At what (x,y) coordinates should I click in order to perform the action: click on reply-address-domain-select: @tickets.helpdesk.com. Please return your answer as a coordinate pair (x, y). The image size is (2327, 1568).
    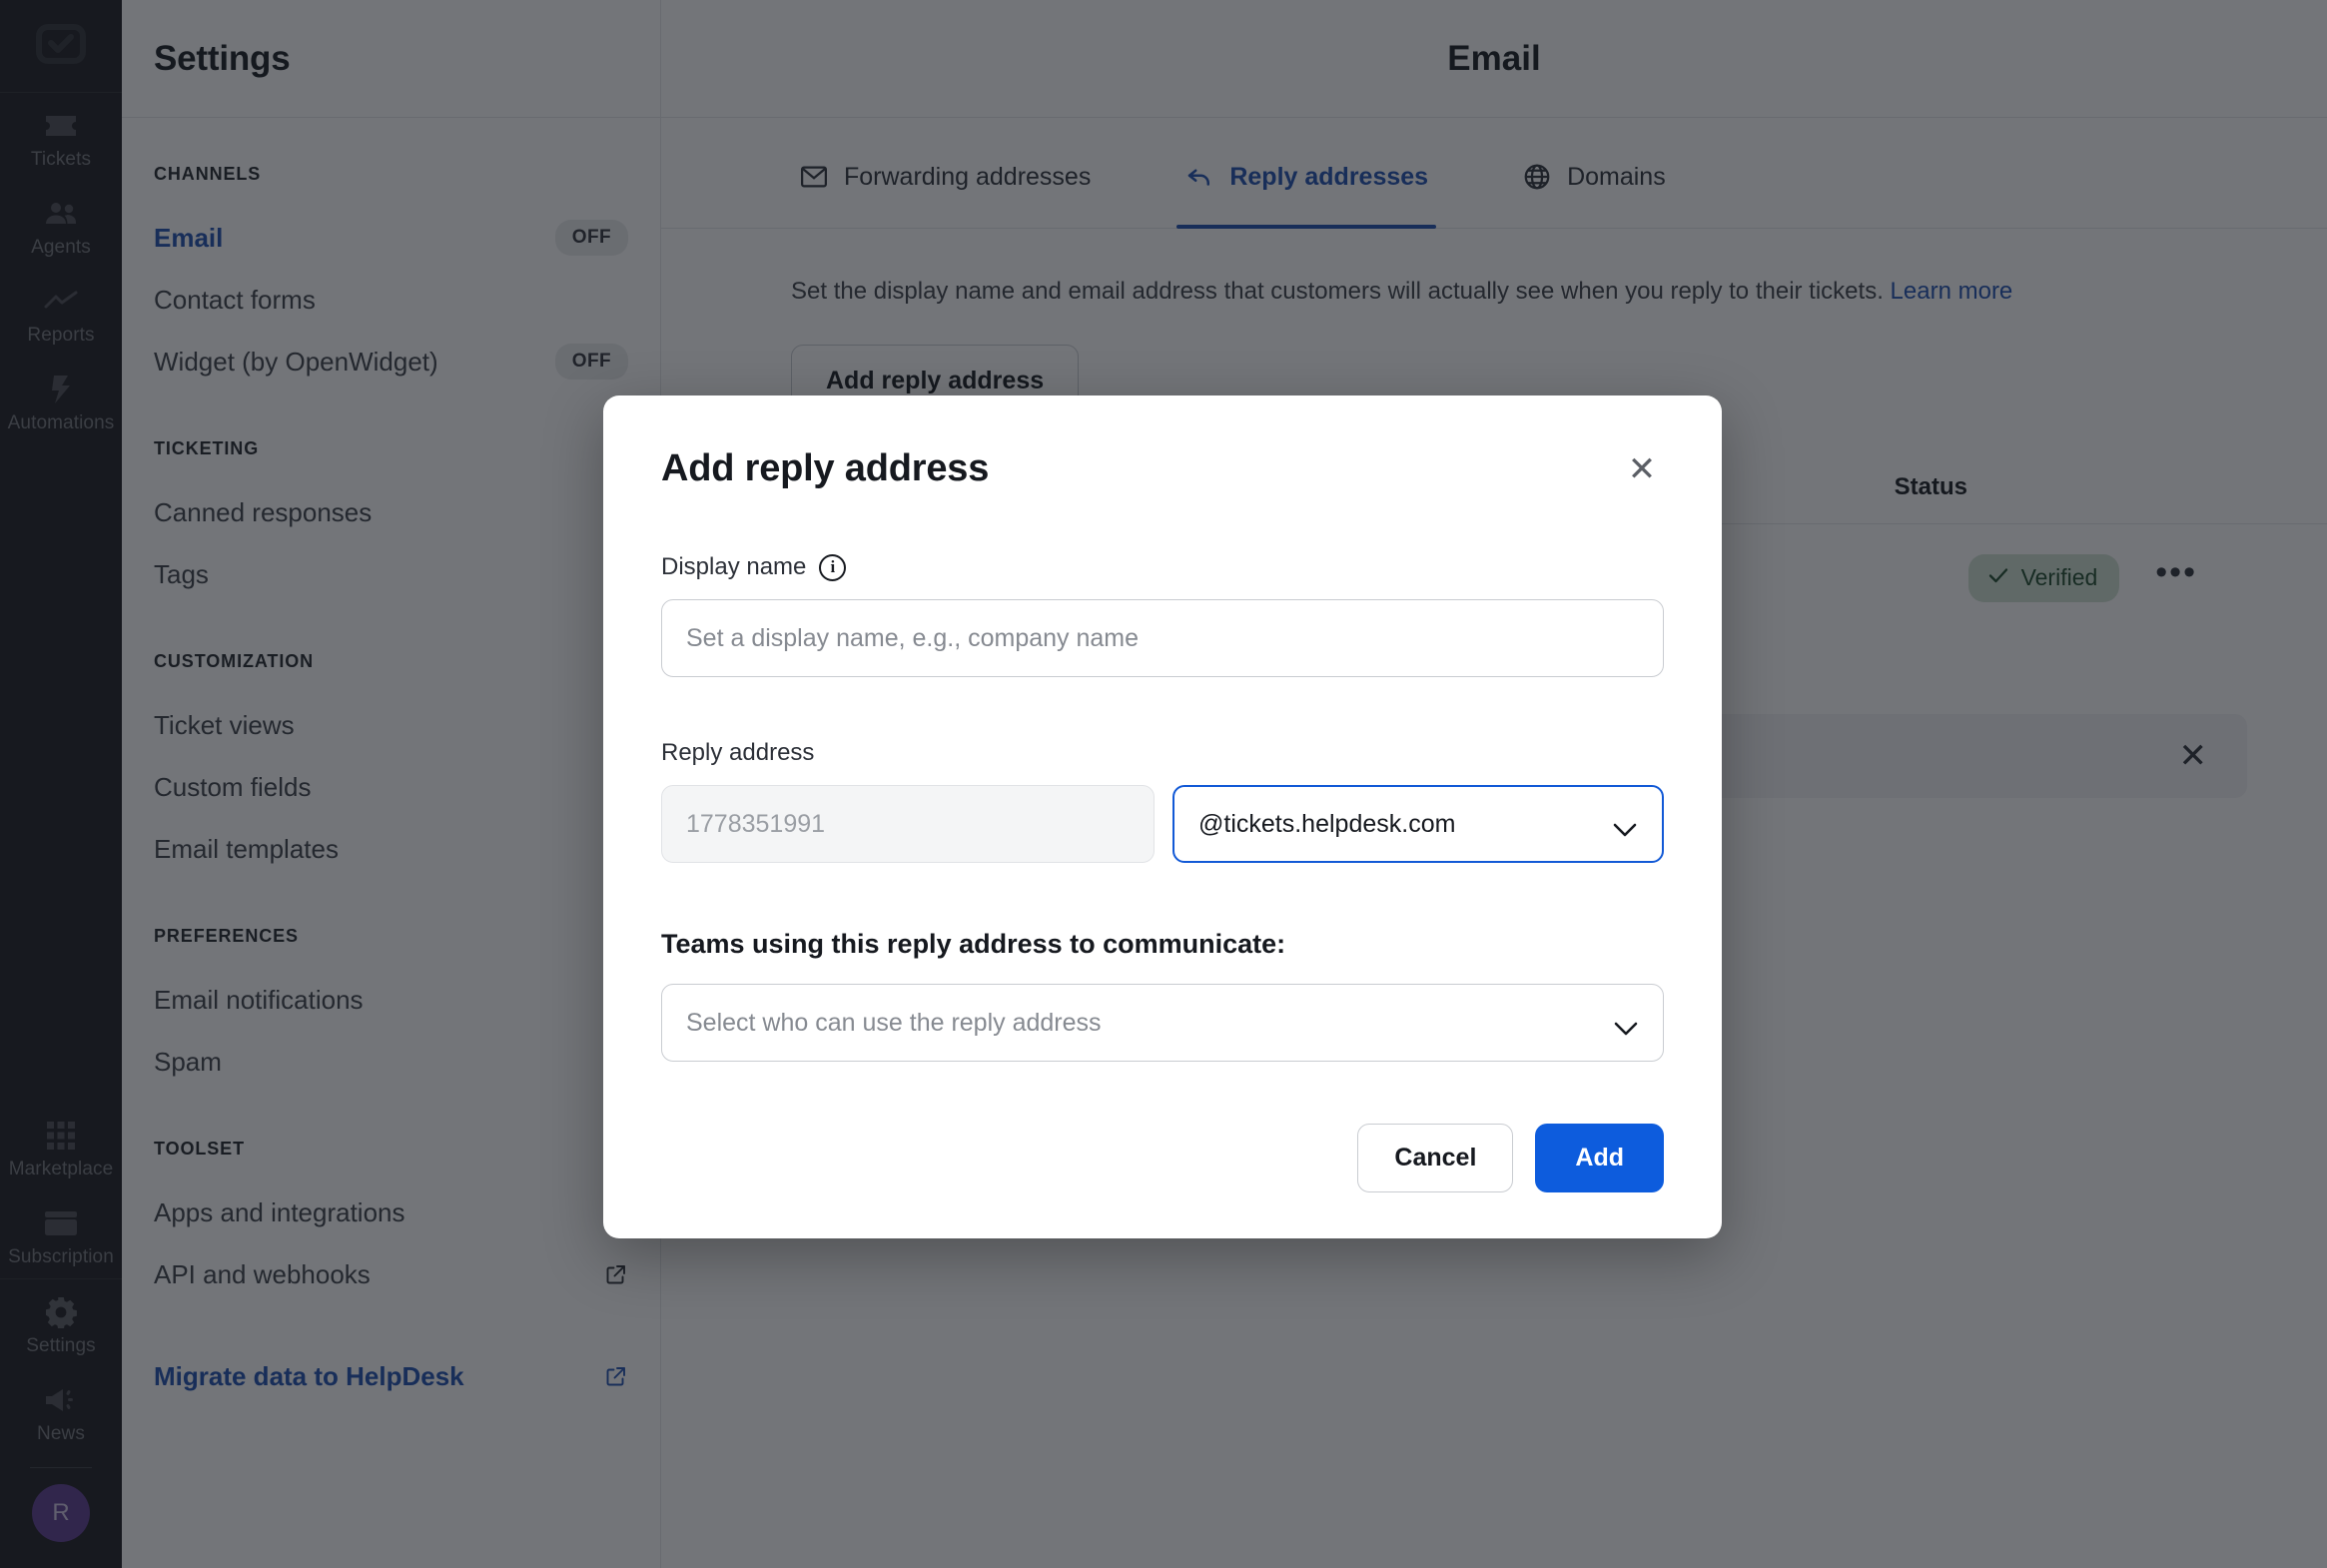
    Looking at the image, I should click on (1418, 824).